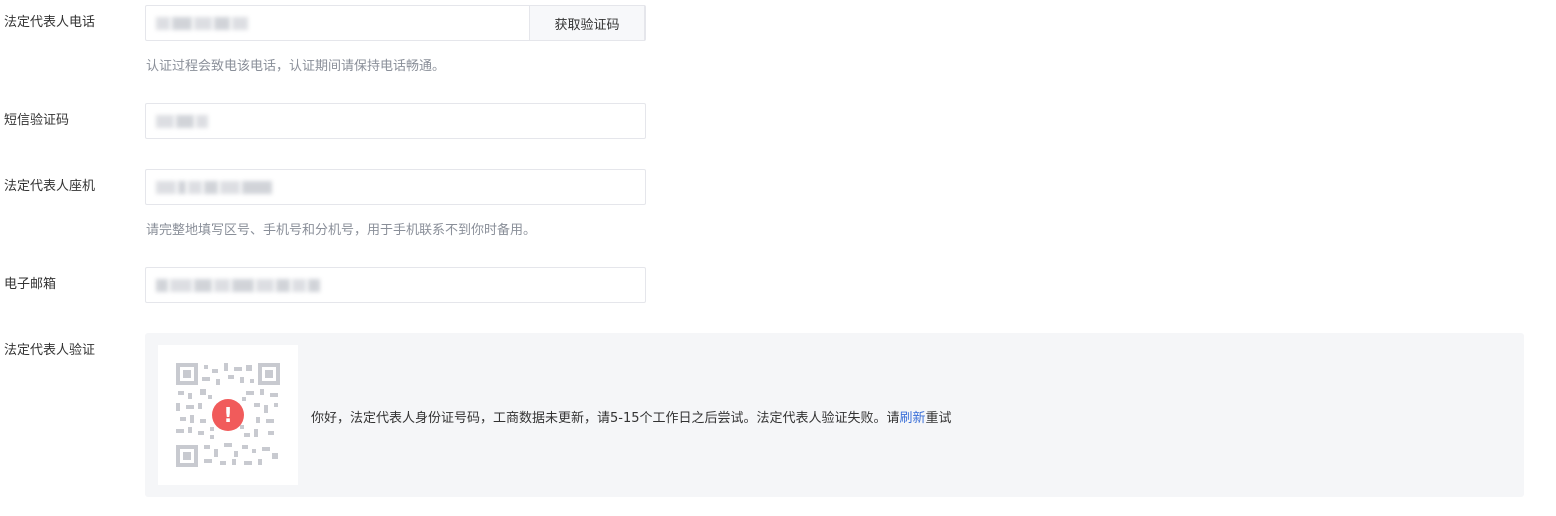 Image resolution: width=1556 pixels, height=516 pixels. I want to click on email-input, so click(395, 285).